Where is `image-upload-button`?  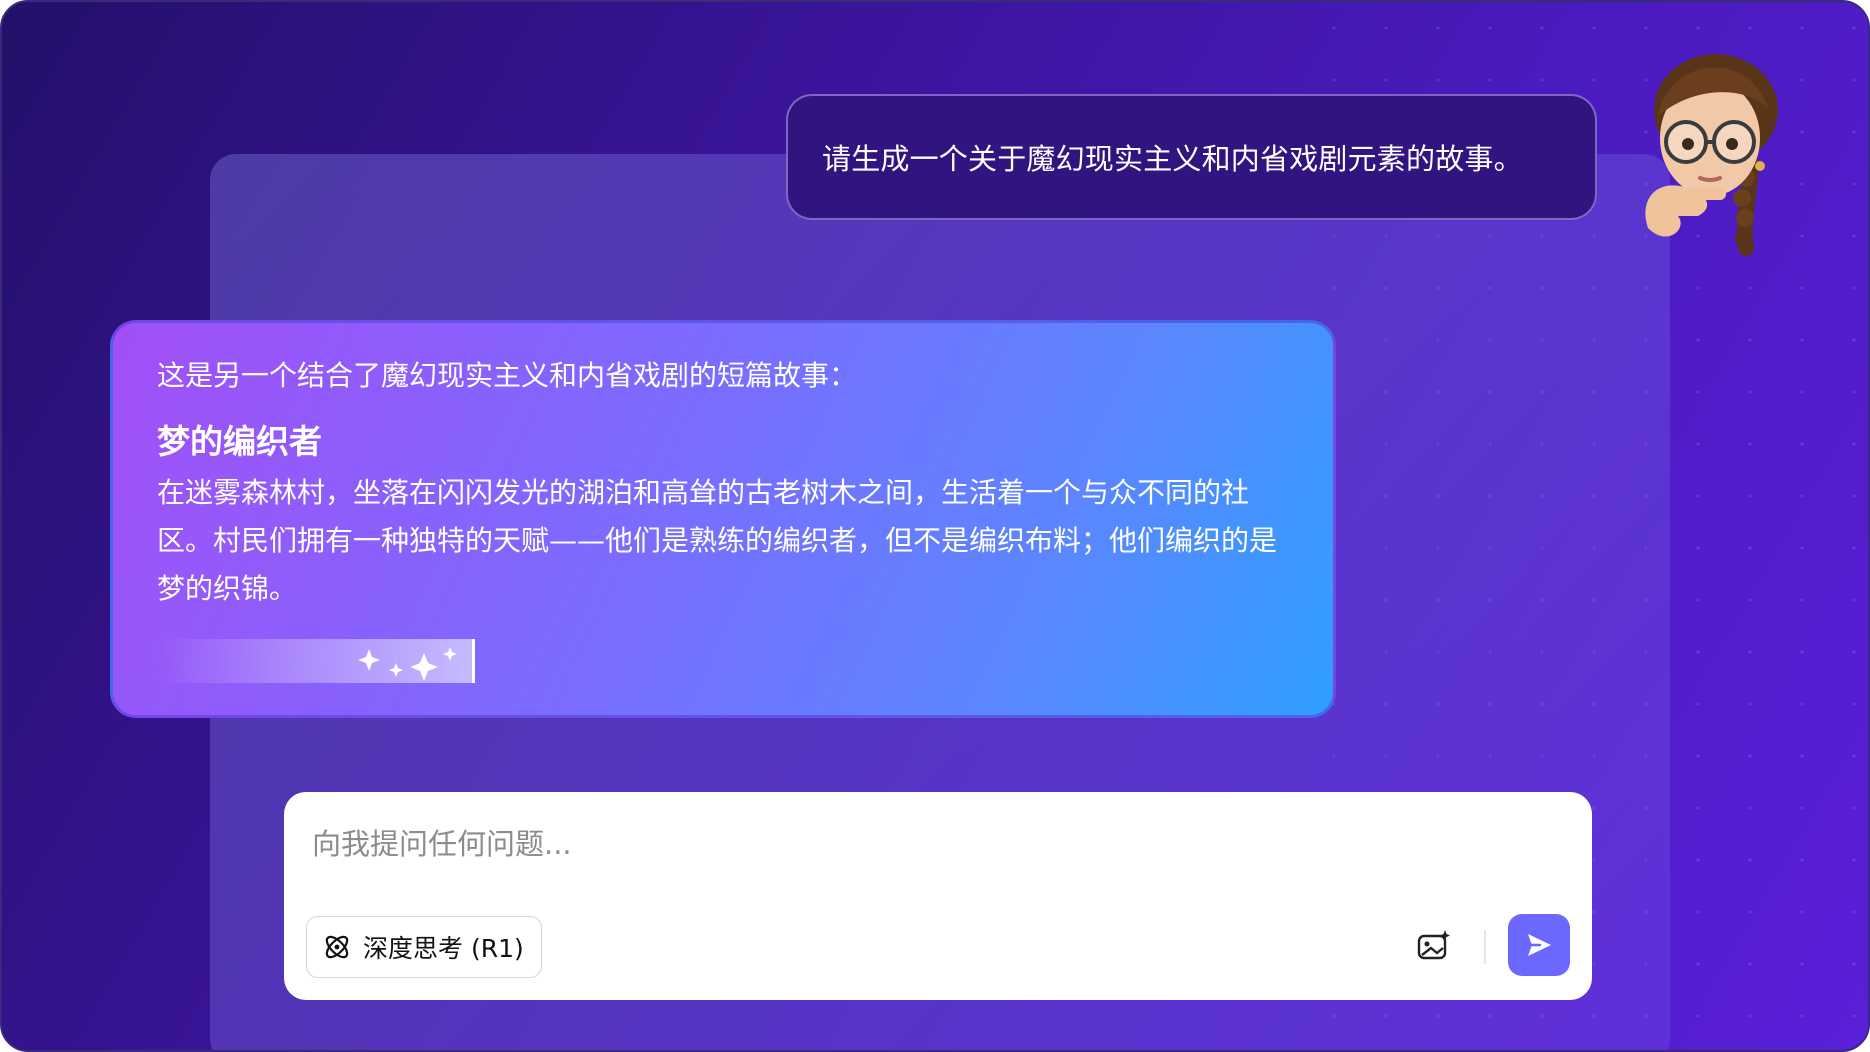 image-upload-button is located at coordinates (1434, 946).